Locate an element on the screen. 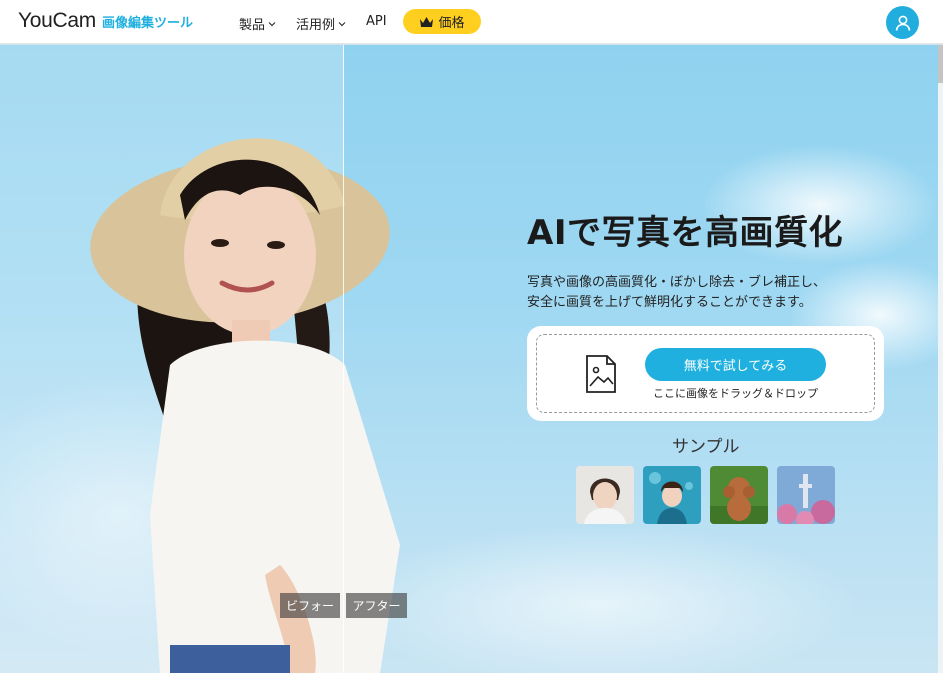 The height and width of the screenshot is (673, 943). sample-thumb-portrait is located at coordinates (605, 495).